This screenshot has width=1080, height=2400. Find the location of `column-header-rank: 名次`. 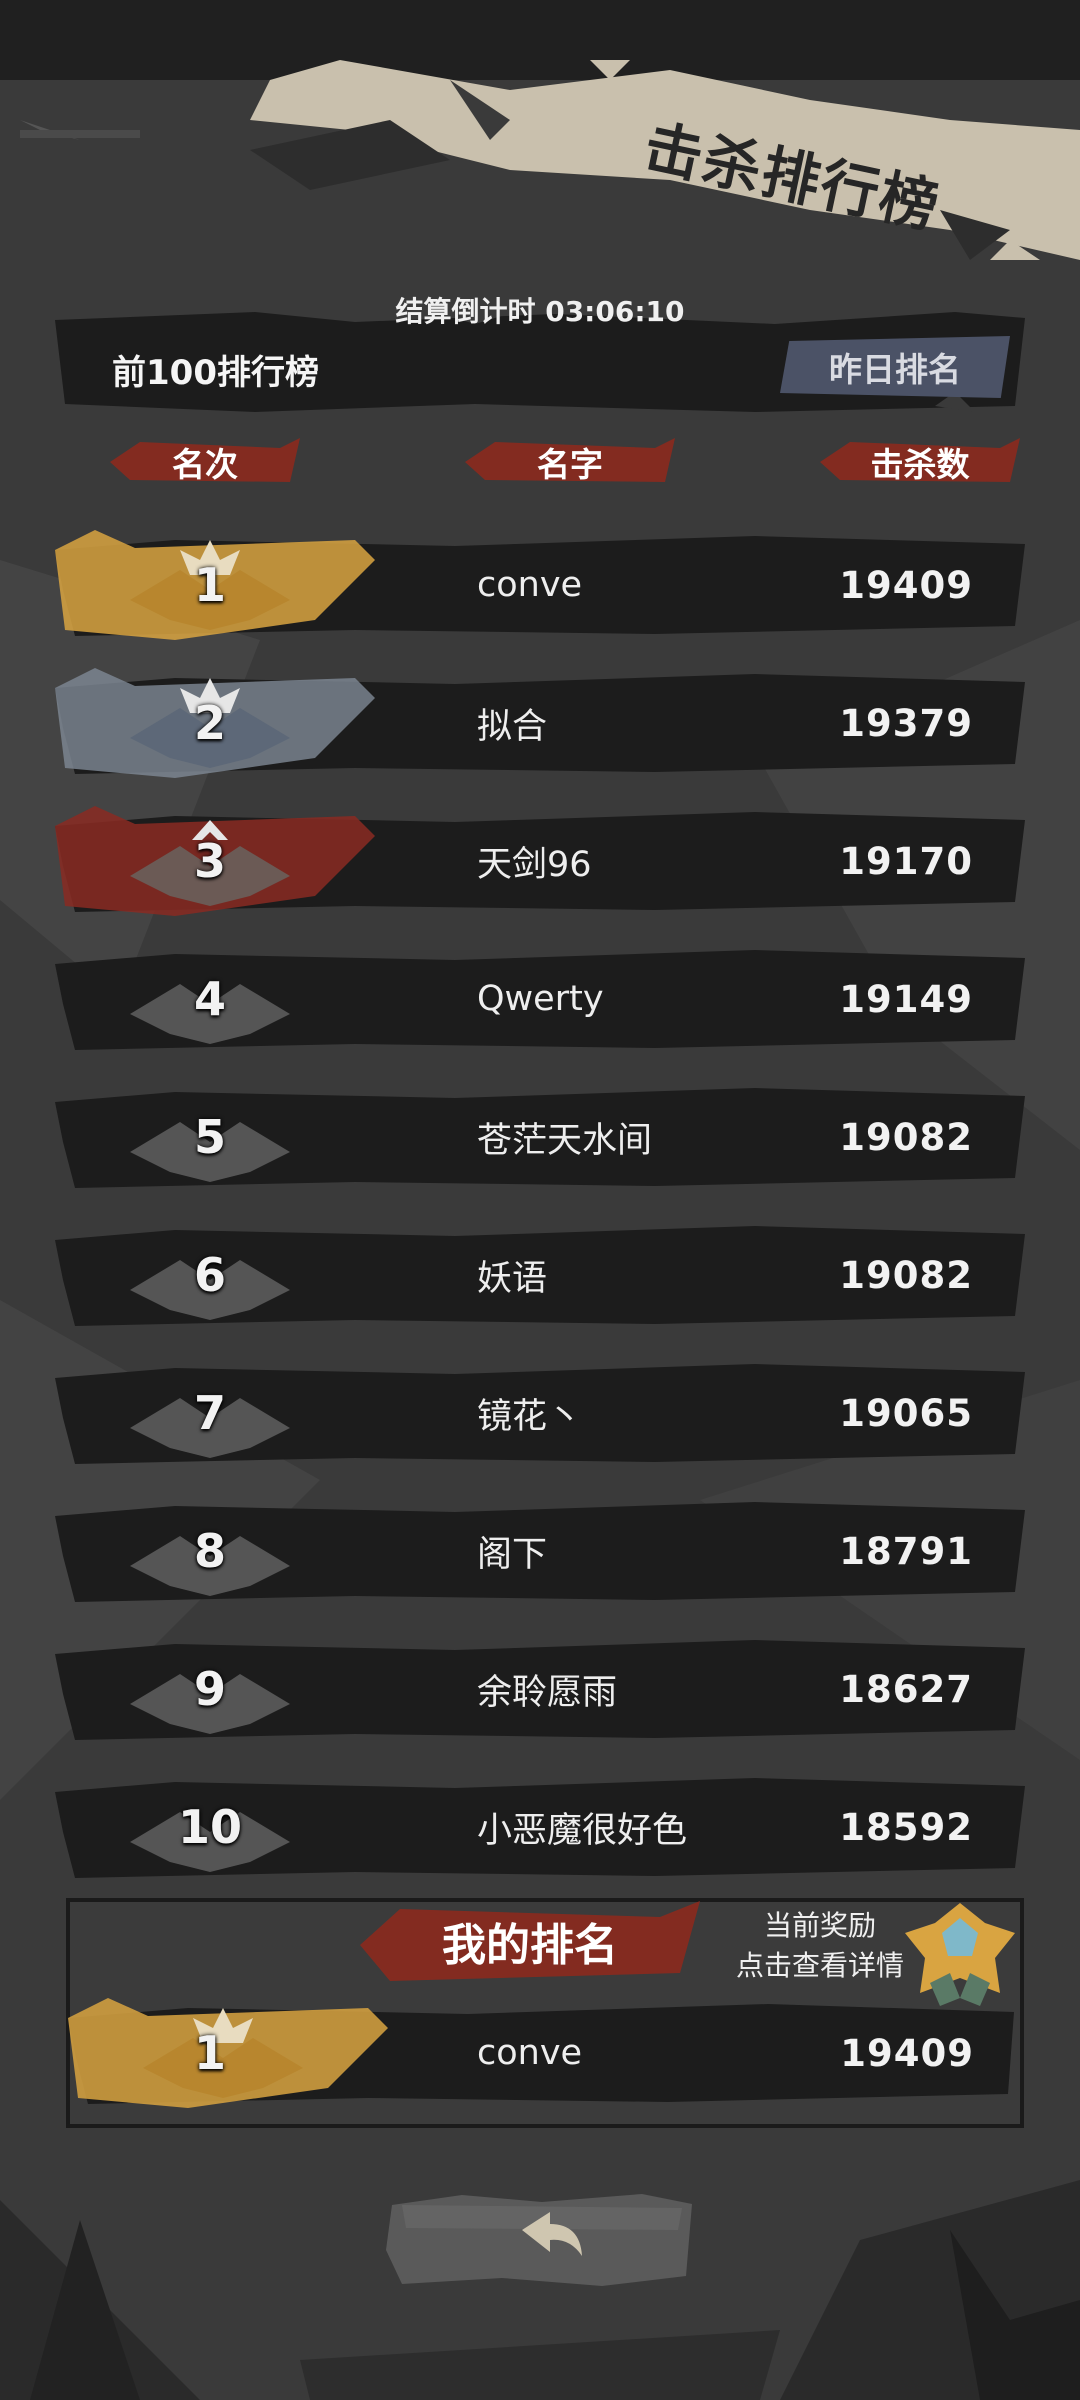

column-header-rank: 名次 is located at coordinates (205, 462).